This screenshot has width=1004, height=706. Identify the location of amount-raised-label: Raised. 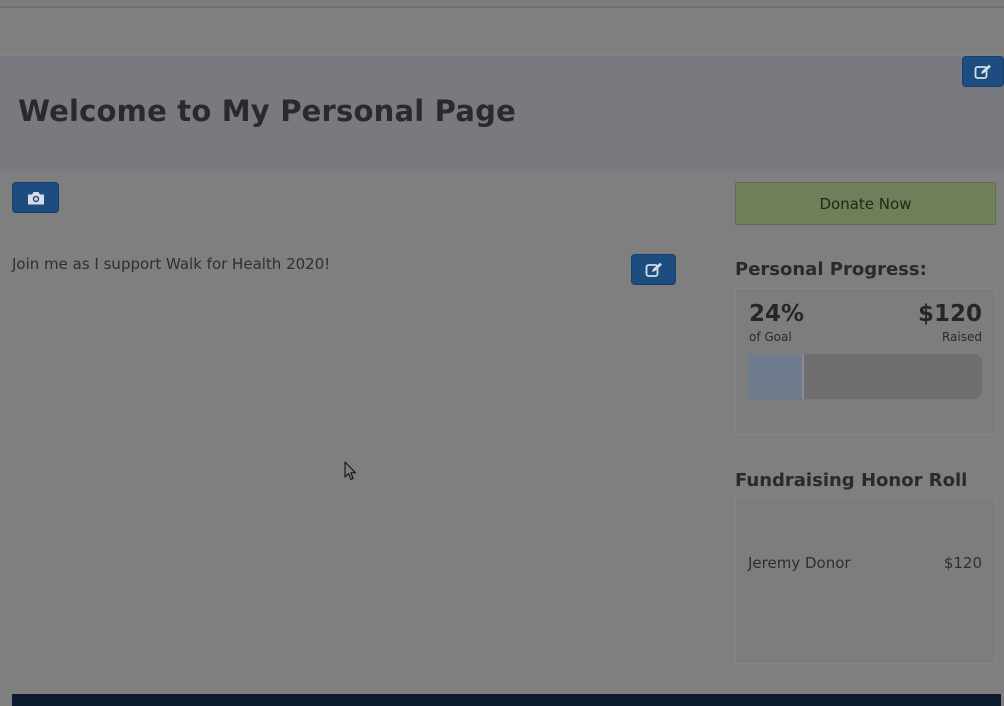
(961, 337).